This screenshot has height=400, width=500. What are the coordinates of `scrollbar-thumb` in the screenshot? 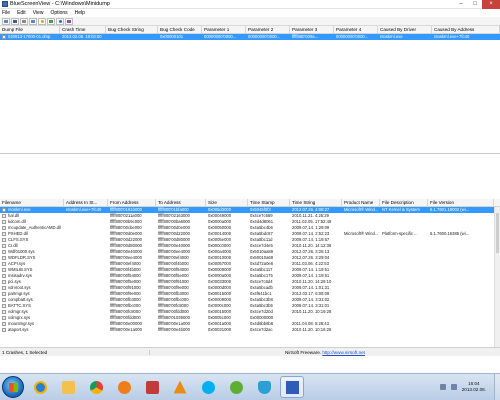 It's located at (497, 233).